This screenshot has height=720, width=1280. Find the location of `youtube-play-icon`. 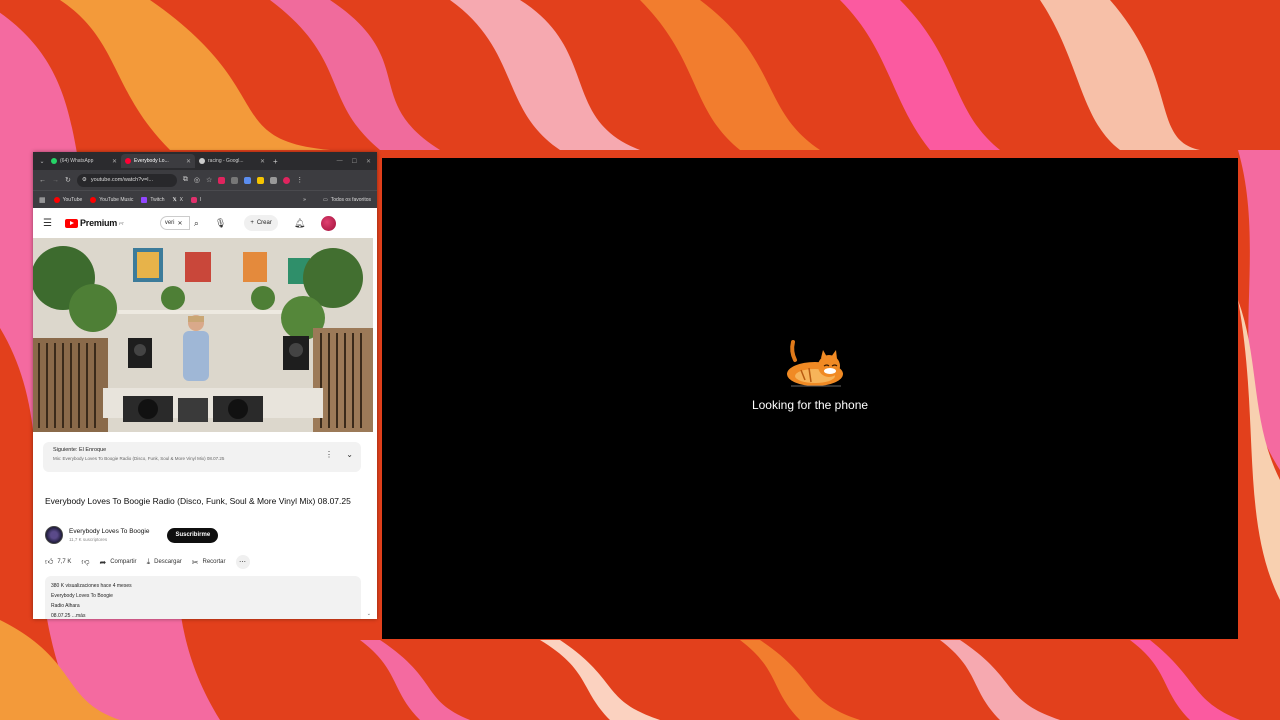

youtube-play-icon is located at coordinates (71, 223).